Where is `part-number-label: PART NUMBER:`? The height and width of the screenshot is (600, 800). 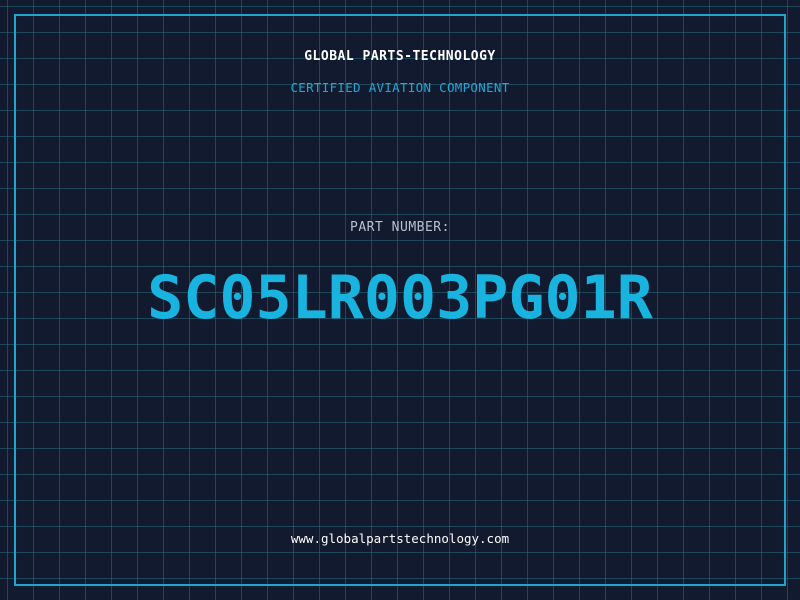
part-number-label: PART NUMBER: is located at coordinates (400, 227).